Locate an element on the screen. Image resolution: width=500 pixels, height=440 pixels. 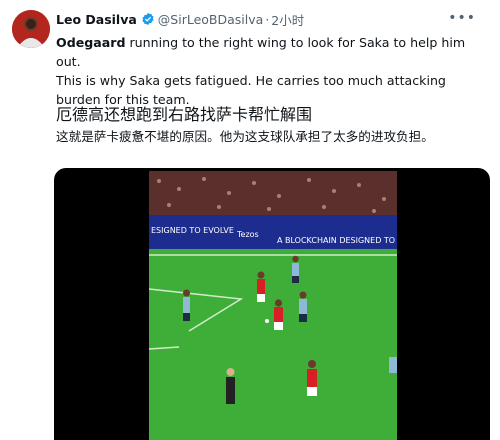
verified-badge-icon is located at coordinates (148, 19).